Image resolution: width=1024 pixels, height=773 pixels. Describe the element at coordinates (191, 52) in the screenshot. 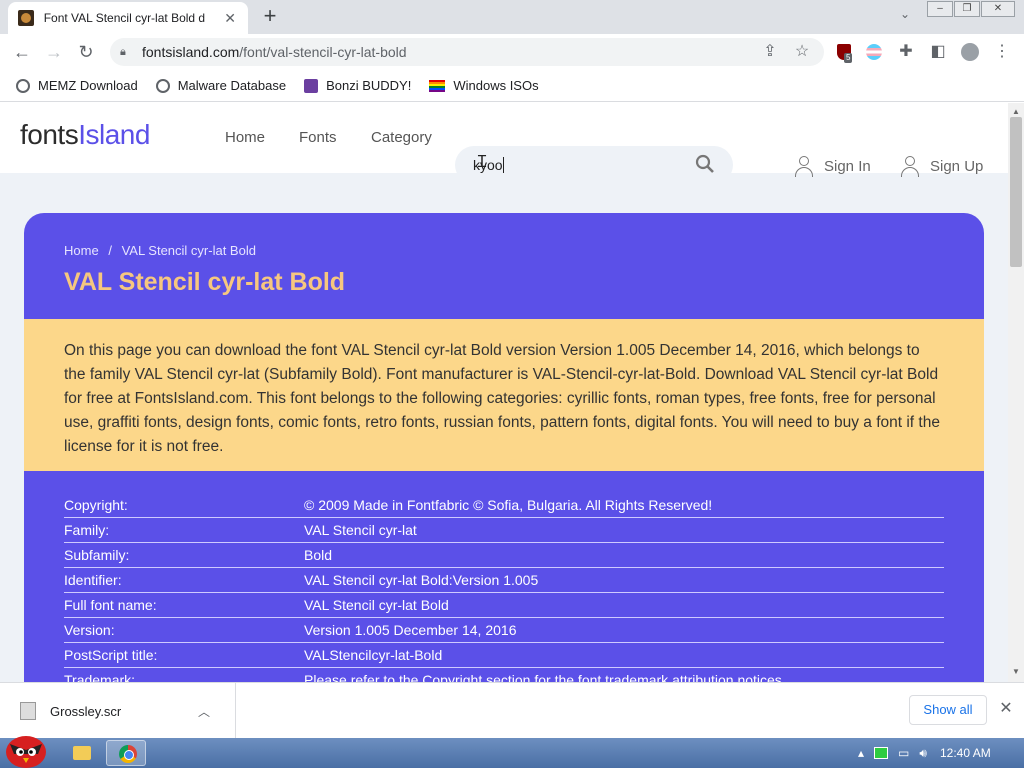

I see `url-host: fontsisland.com` at that location.